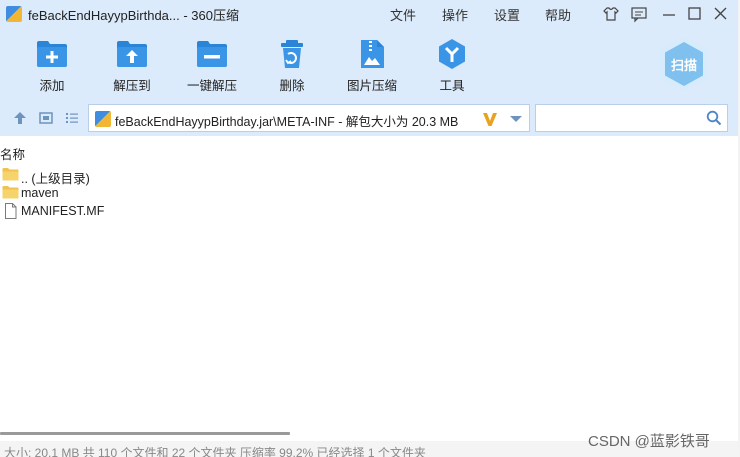 The height and width of the screenshot is (457, 740). I want to click on toolbar-add-button: 添加, so click(52, 64).